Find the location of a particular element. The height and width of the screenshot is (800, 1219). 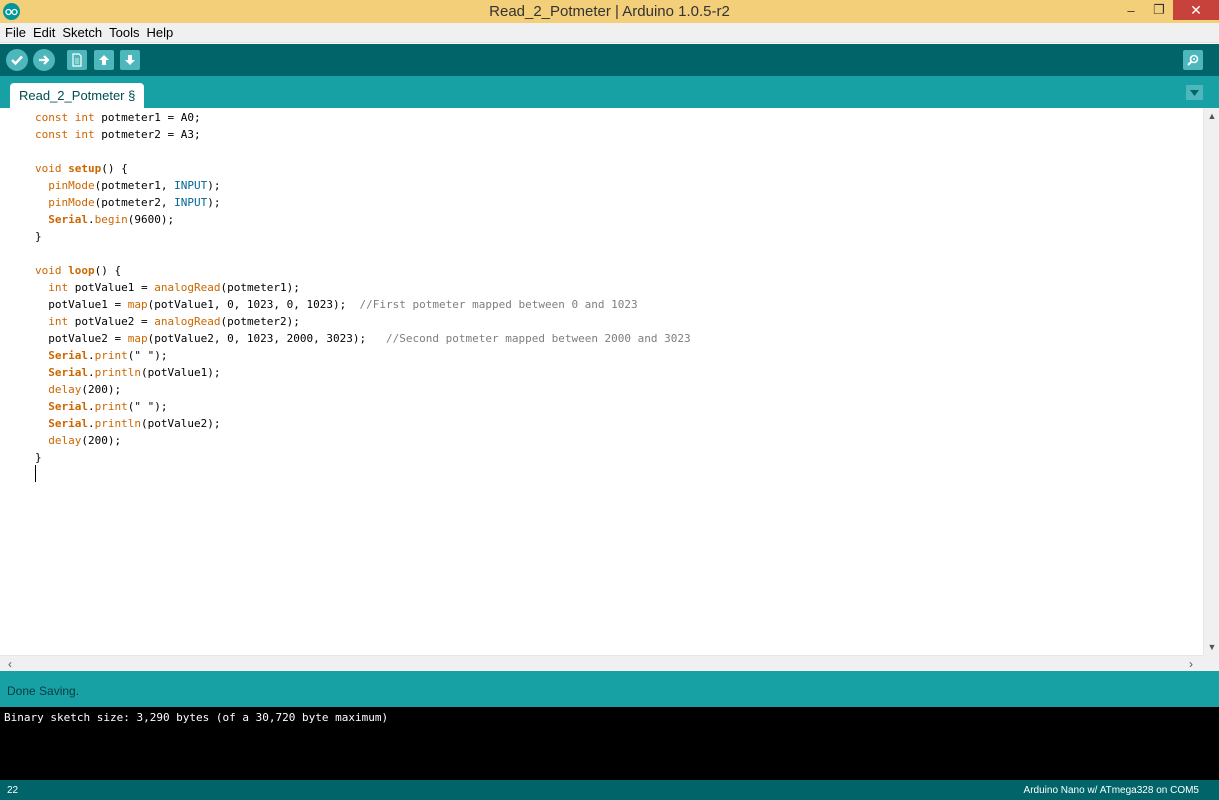

scroll-right-icon: › is located at coordinates (1191, 664).